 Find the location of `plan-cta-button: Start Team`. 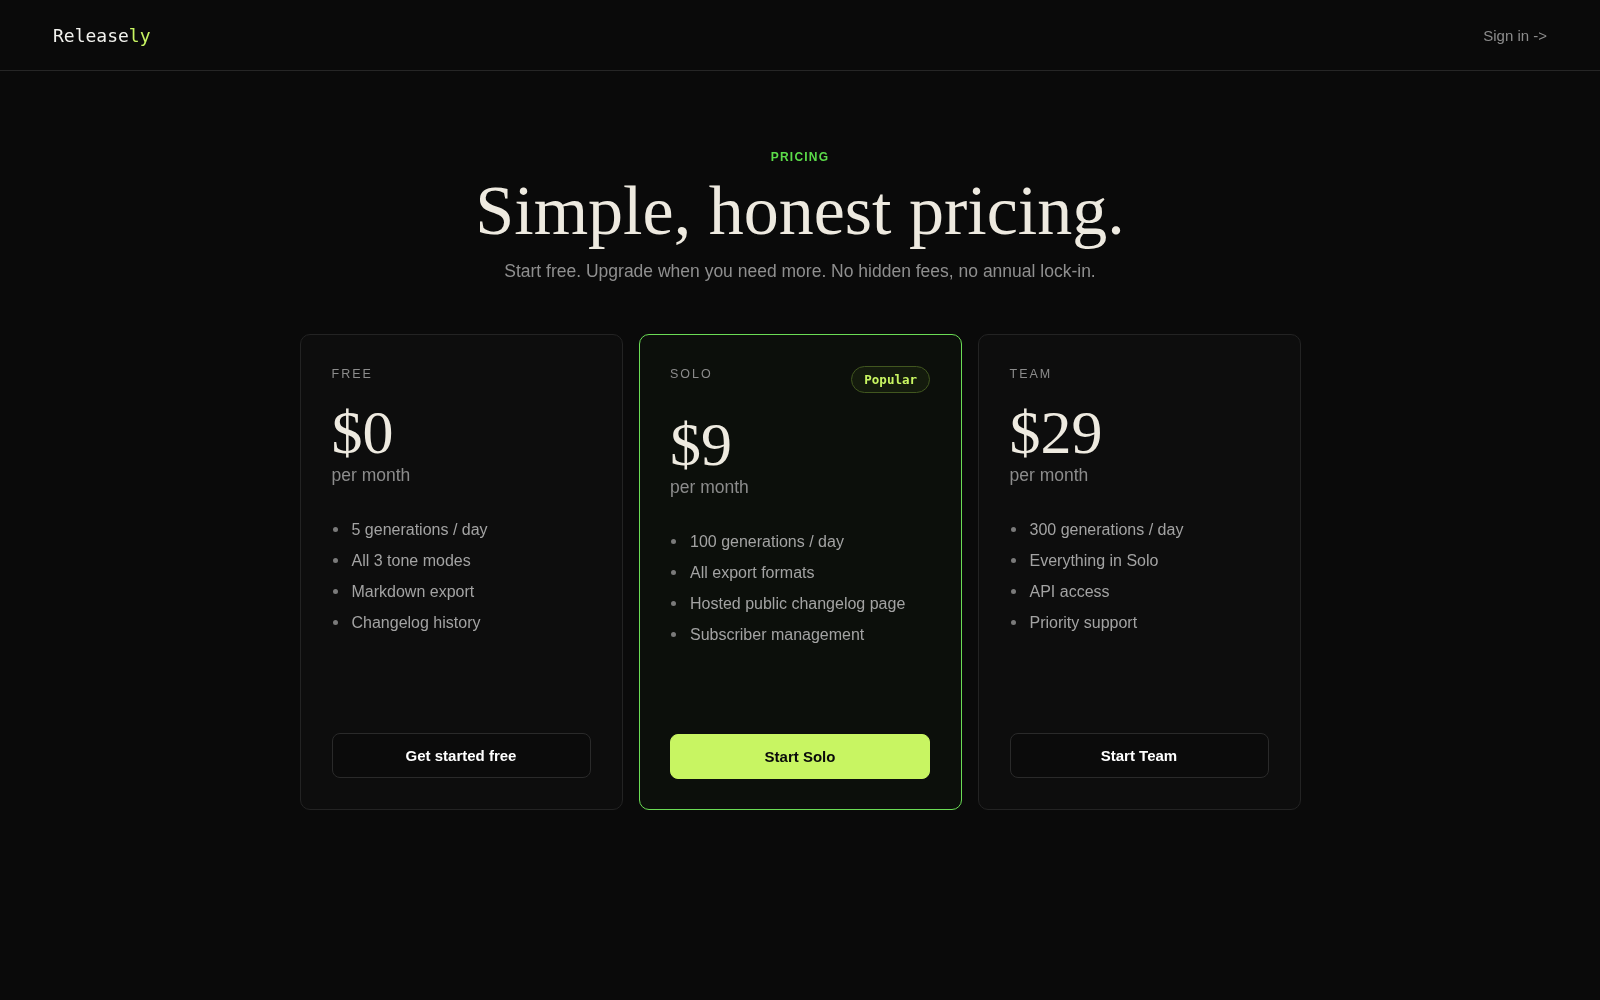

plan-cta-button: Start Team is located at coordinates (1139, 755).